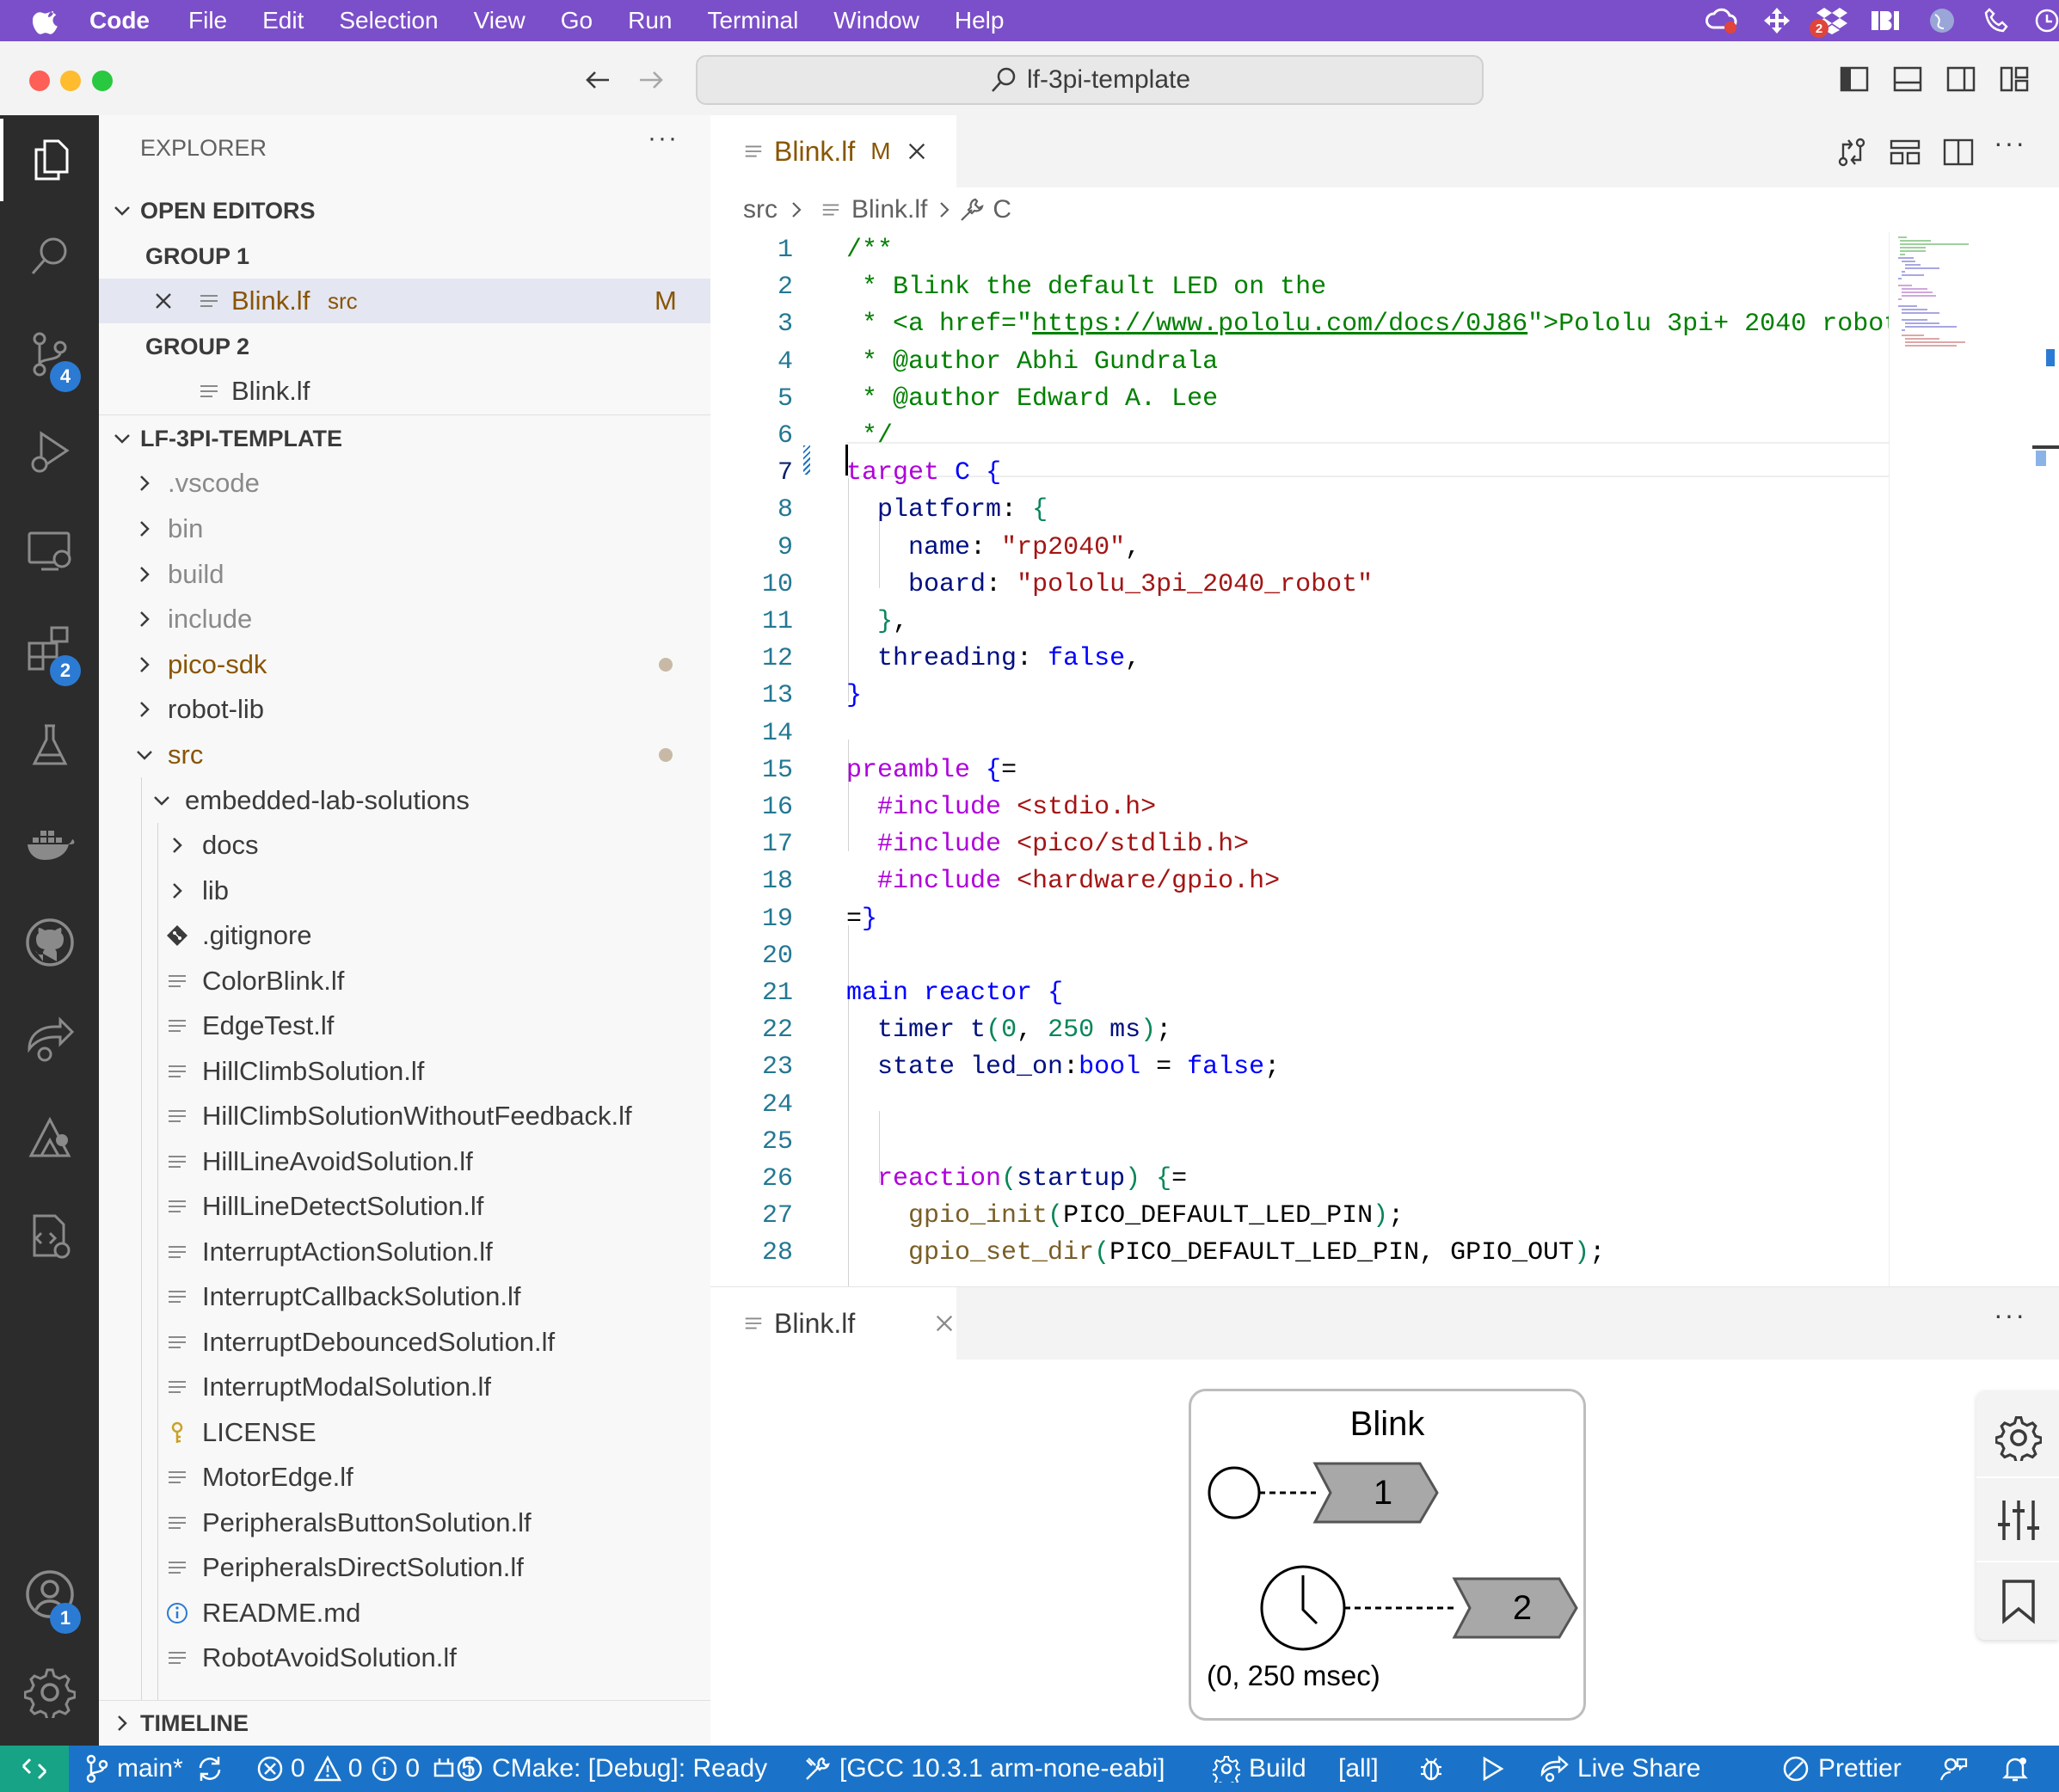 This screenshot has width=2059, height=1792. What do you see at coordinates (404, 1568) in the screenshot?
I see `tree-file: PeripheralsDirectSolution.lf` at bounding box center [404, 1568].